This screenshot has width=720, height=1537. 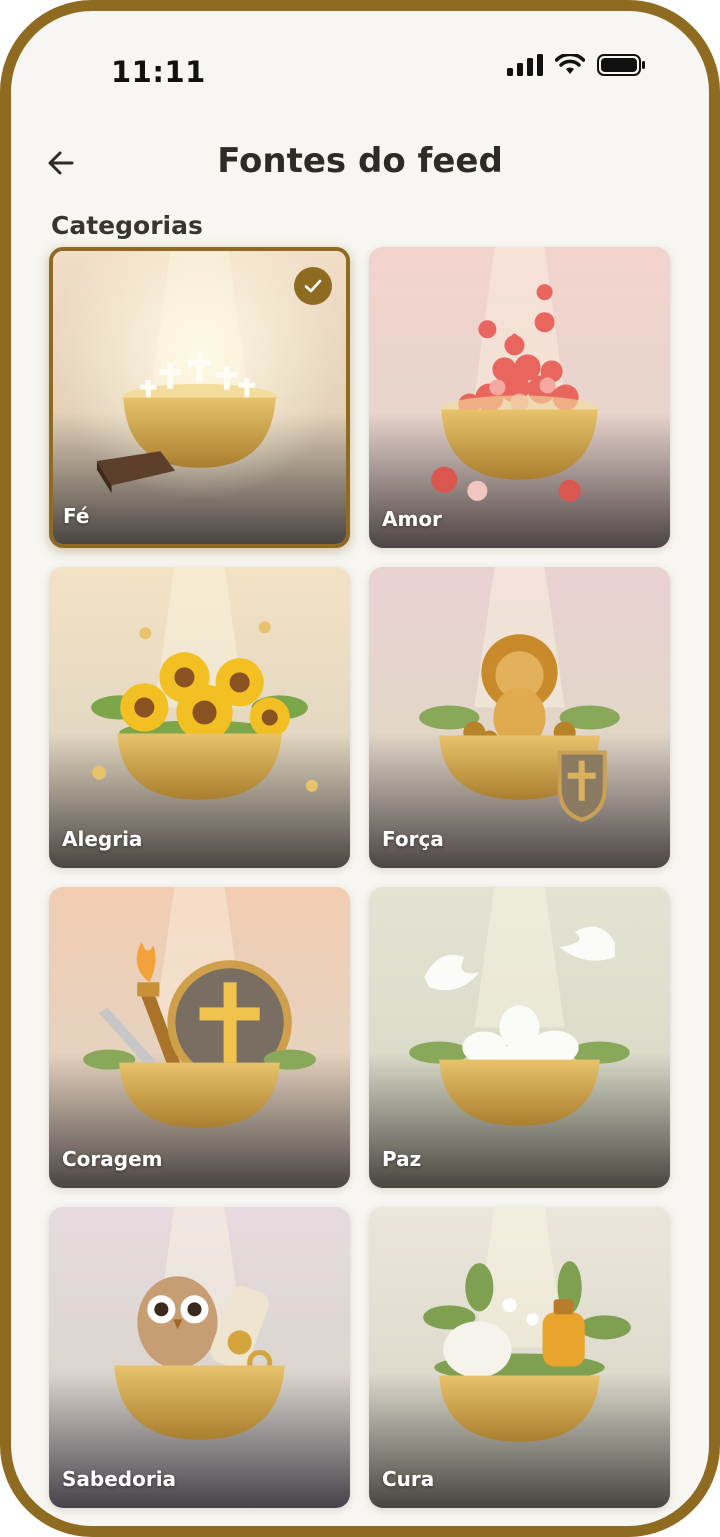 What do you see at coordinates (127, 225) in the screenshot?
I see `section-label-categories: Categorias` at bounding box center [127, 225].